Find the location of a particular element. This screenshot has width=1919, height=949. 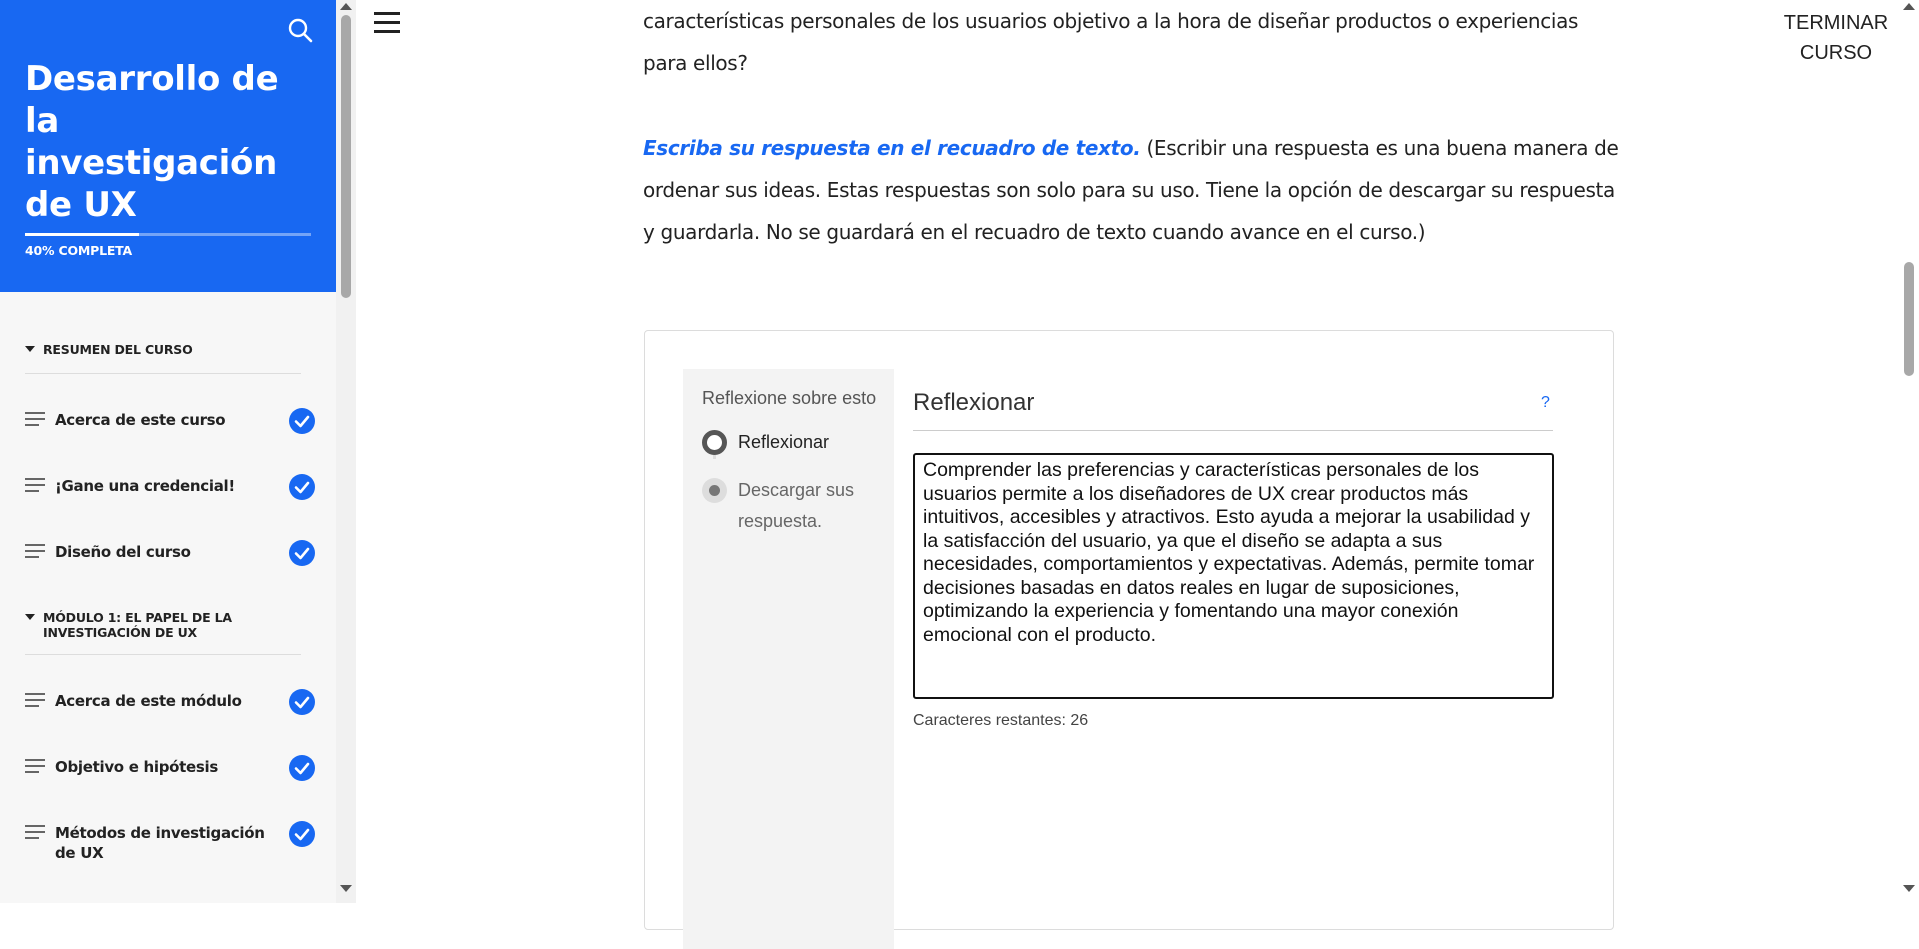

page-scrollbar is located at coordinates (1909, 451).